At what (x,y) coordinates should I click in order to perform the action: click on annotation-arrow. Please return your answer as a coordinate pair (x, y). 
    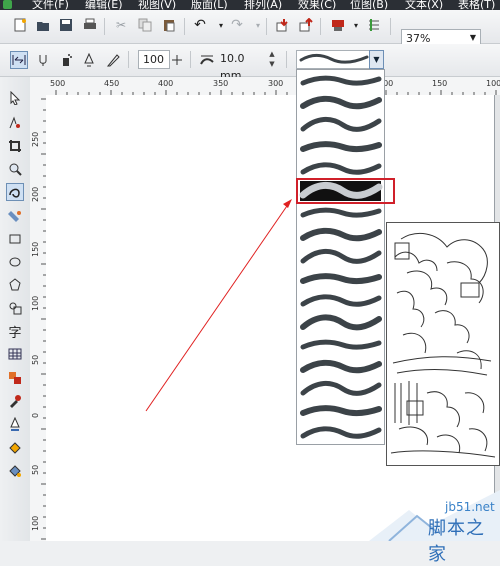
    Looking at the image, I should click on (218, 305).